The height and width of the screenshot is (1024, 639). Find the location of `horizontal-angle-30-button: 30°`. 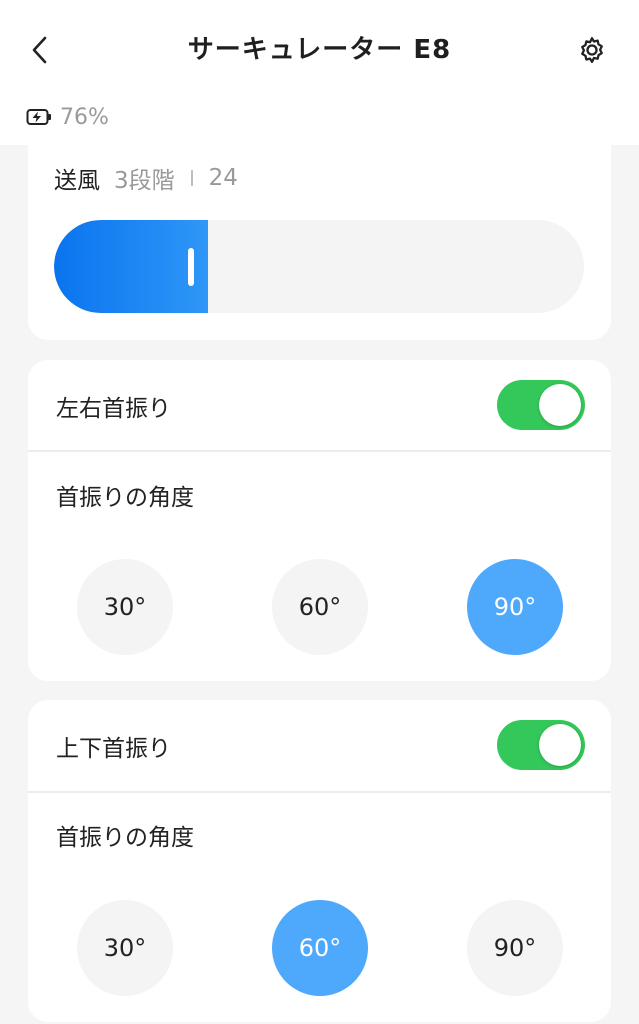

horizontal-angle-30-button: 30° is located at coordinates (125, 607).